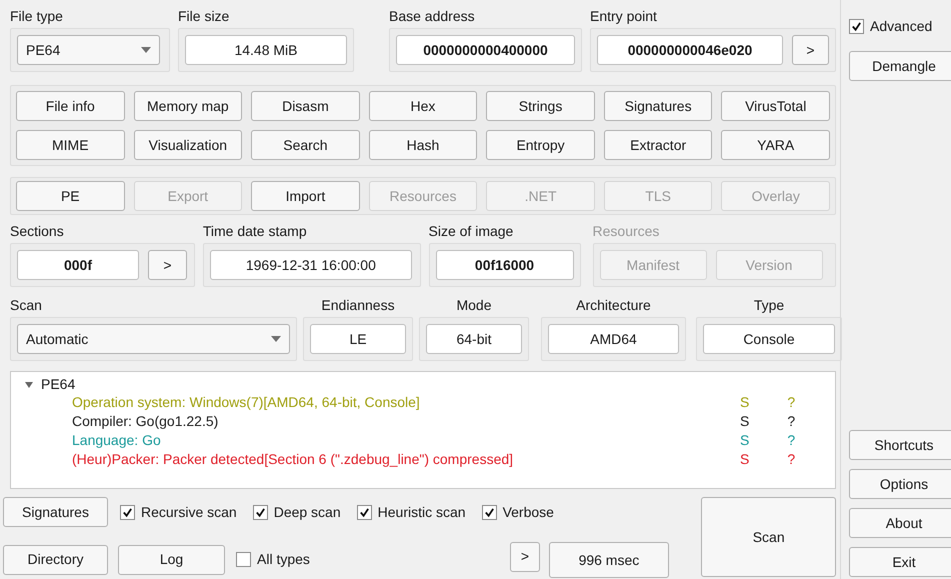 This screenshot has height=579, width=951. Describe the element at coordinates (474, 339) in the screenshot. I see `text-field: 64-bit` at that location.